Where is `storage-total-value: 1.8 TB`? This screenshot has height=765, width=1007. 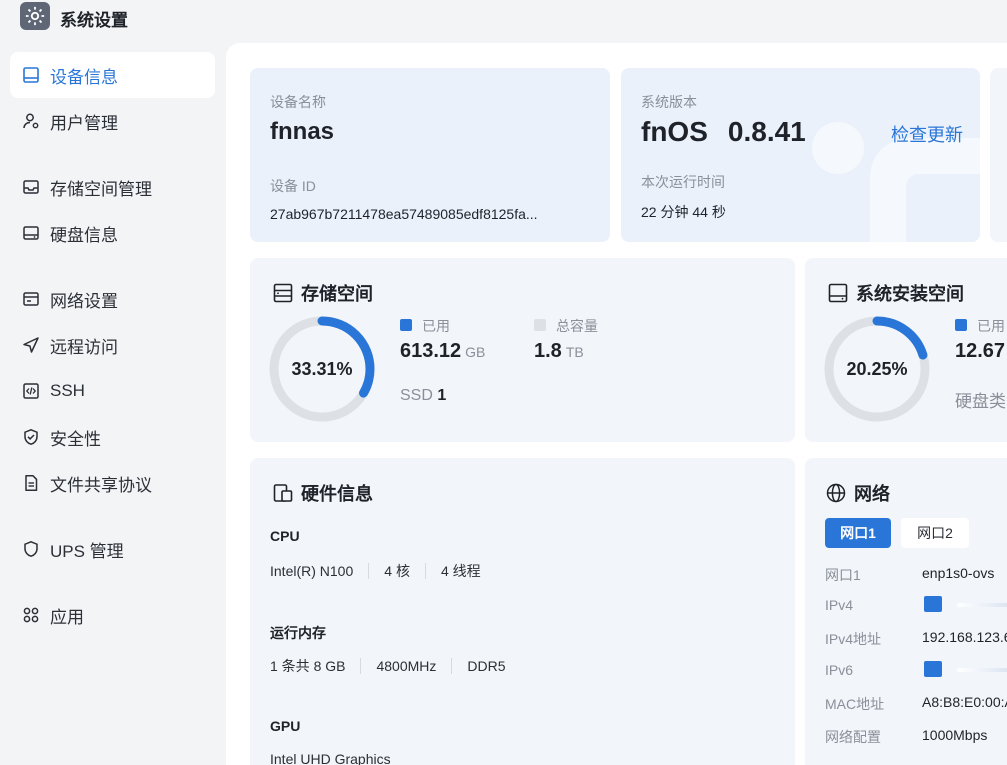 storage-total-value: 1.8 TB is located at coordinates (559, 351).